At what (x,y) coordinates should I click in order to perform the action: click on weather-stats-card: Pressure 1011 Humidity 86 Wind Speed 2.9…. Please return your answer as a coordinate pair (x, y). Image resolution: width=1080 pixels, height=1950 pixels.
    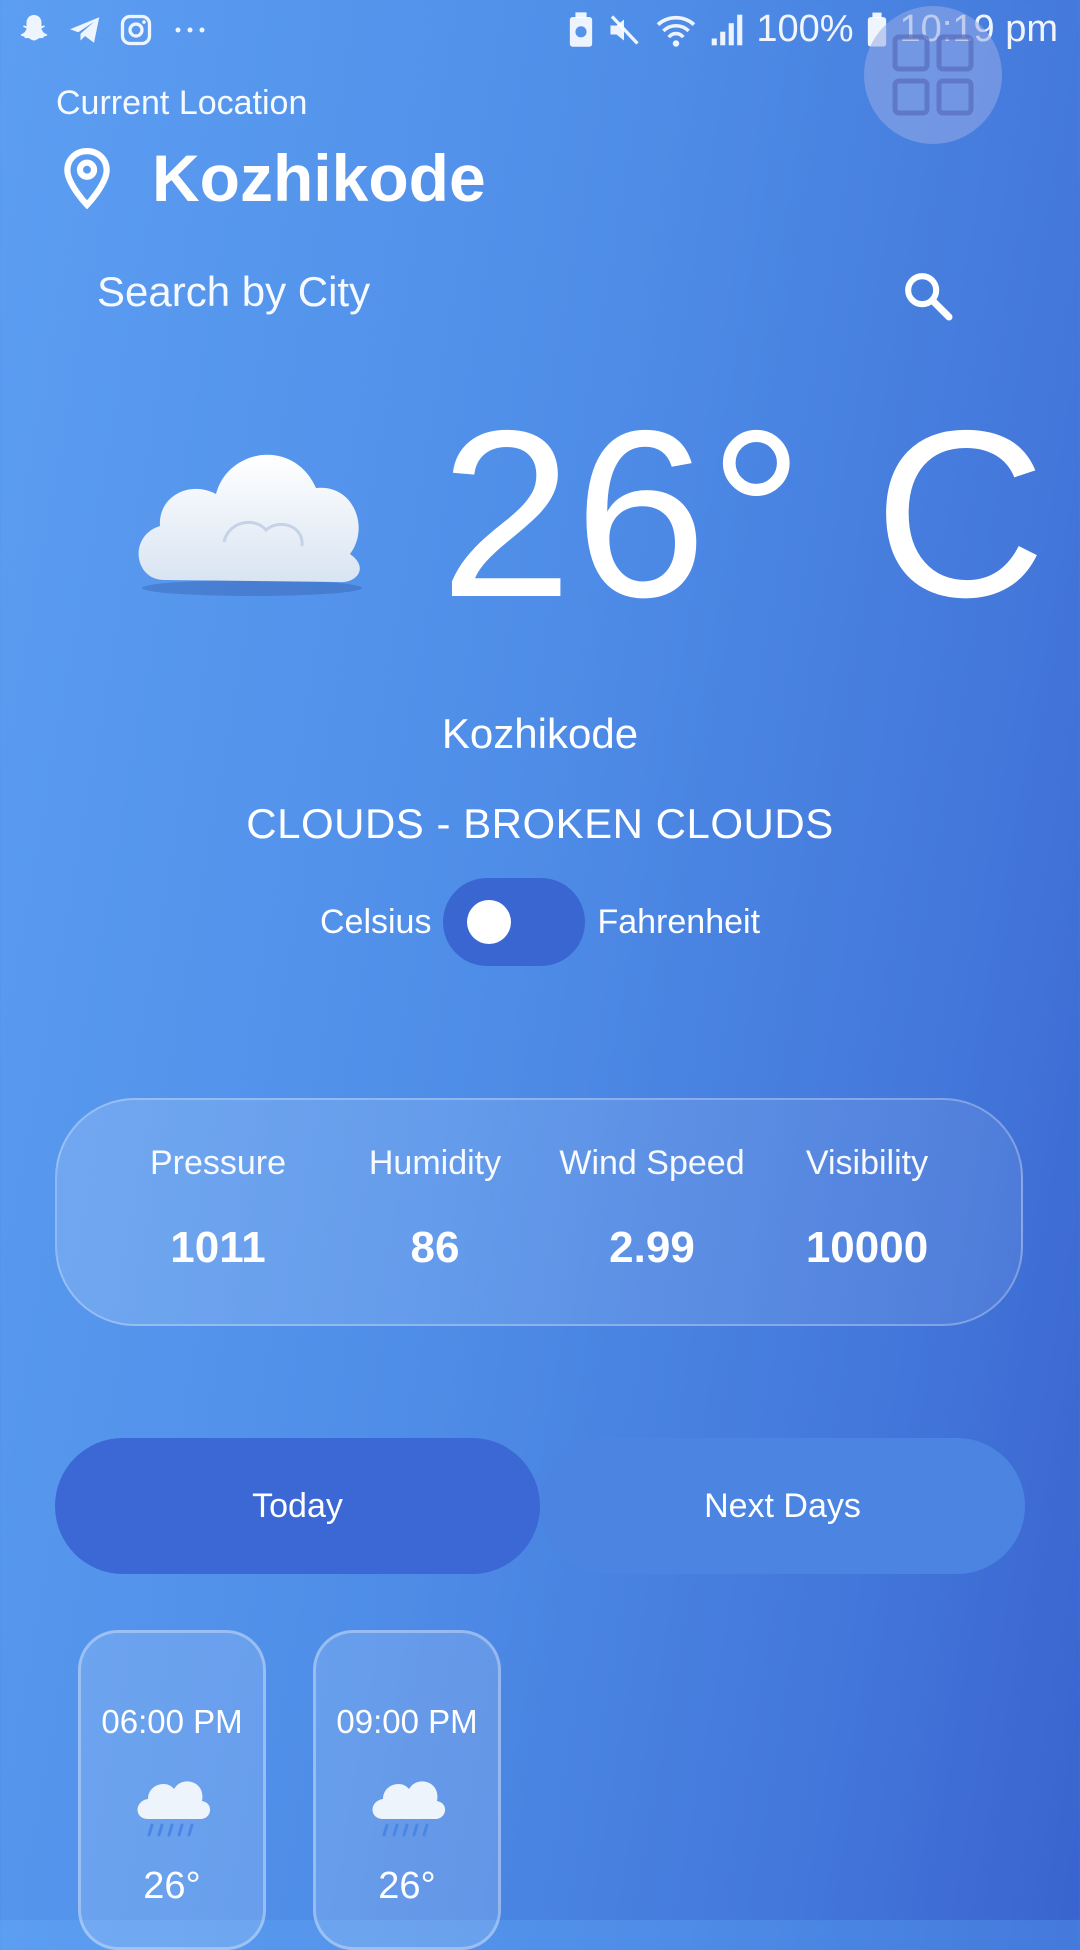
    Looking at the image, I should click on (539, 1212).